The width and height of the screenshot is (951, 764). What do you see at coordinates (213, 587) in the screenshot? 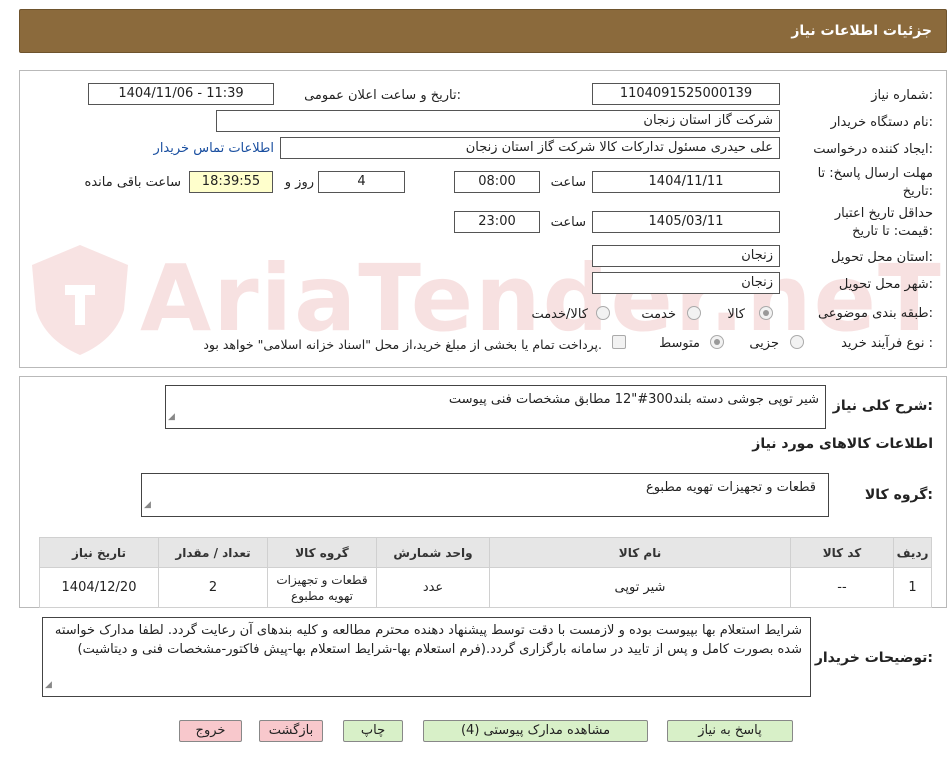
I see `cell-quantity: 2` at bounding box center [213, 587].